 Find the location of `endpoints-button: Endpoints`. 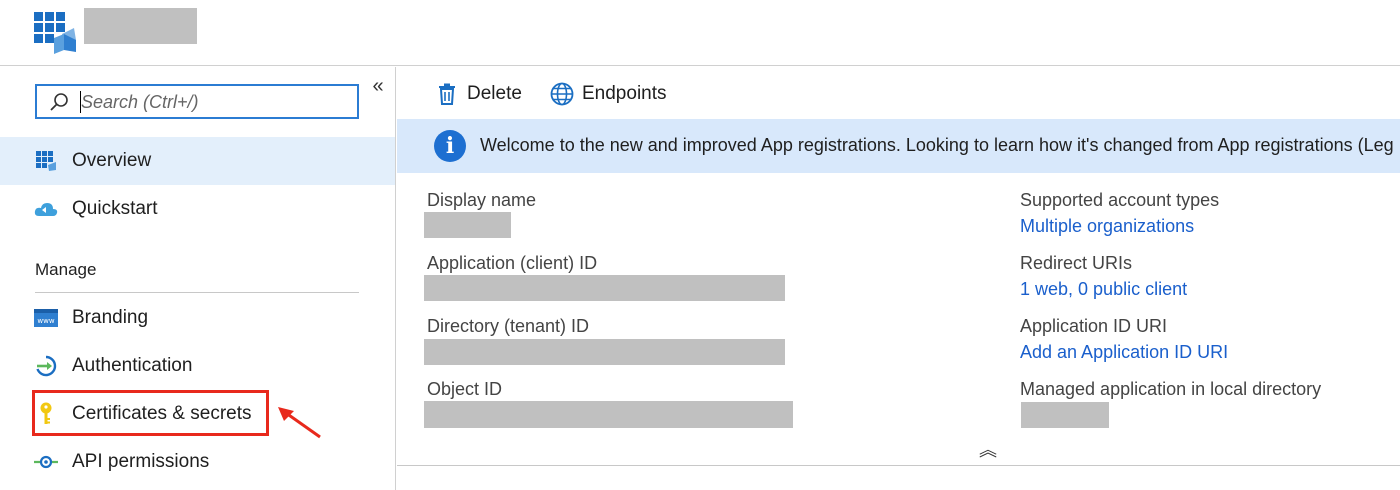

endpoints-button: Endpoints is located at coordinates (608, 94).